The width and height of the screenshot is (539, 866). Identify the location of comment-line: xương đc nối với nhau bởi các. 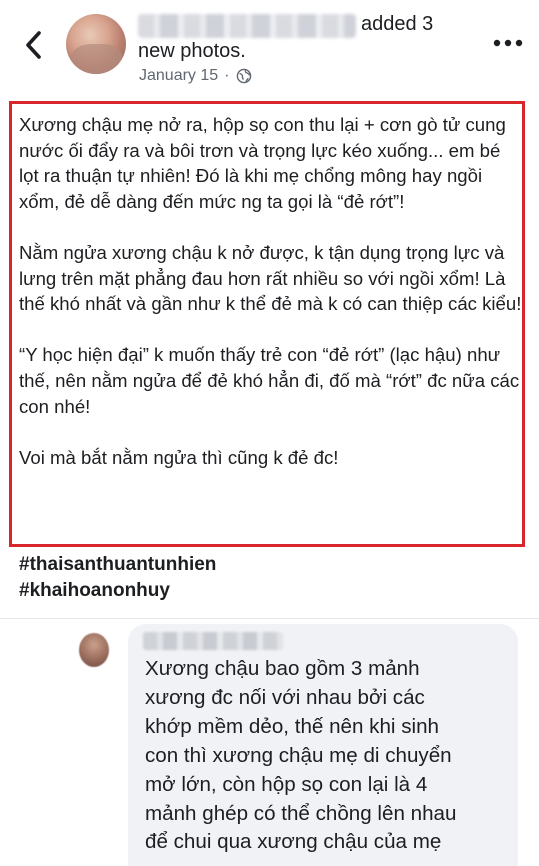
(285, 697).